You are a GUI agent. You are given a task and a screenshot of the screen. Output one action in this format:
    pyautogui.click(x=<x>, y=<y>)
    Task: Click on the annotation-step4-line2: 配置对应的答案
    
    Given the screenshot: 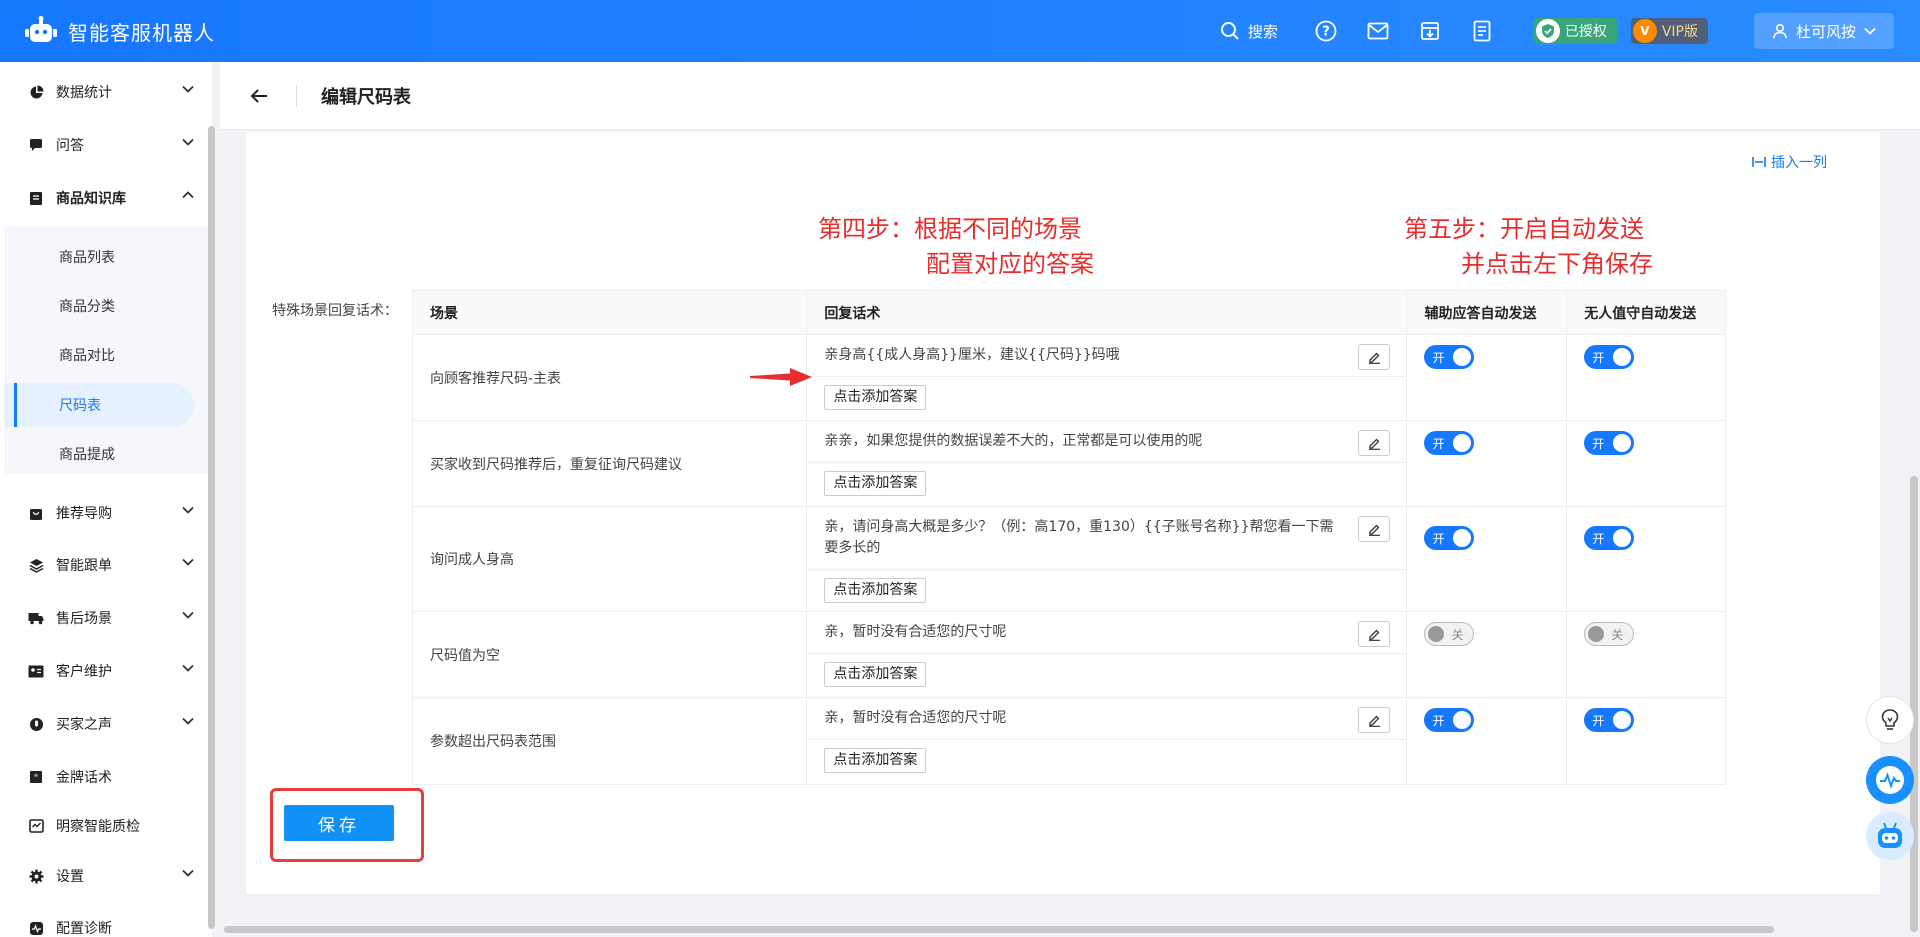 What is the action you would take?
    pyautogui.click(x=1010, y=264)
    